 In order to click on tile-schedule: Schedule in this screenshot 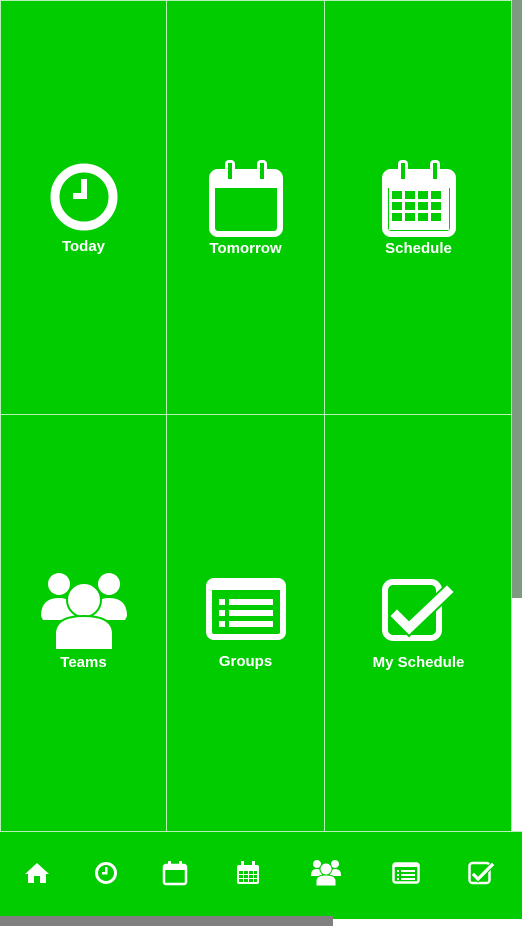, I will do `click(418, 207)`.